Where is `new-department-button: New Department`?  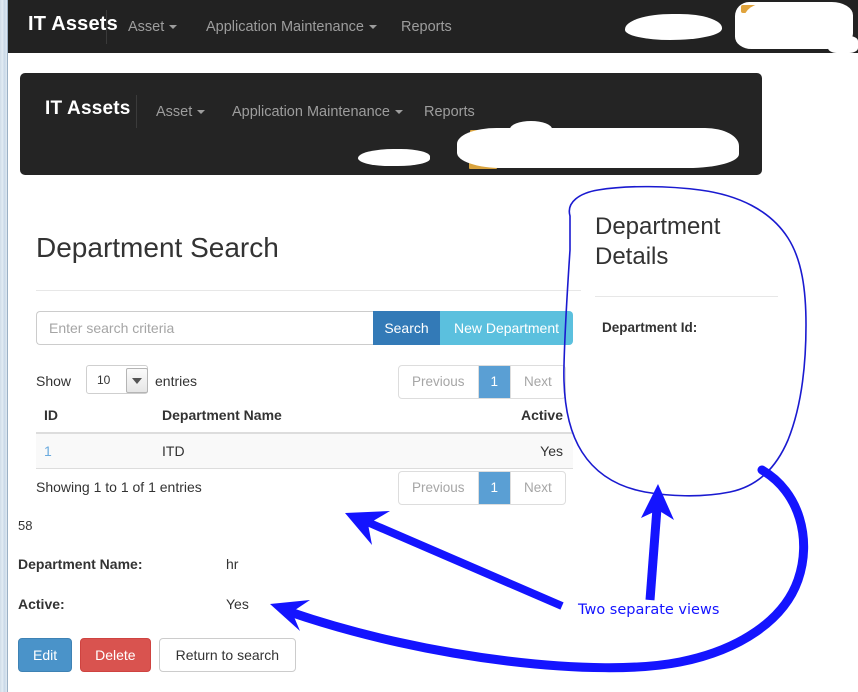
new-department-button: New Department is located at coordinates (506, 328).